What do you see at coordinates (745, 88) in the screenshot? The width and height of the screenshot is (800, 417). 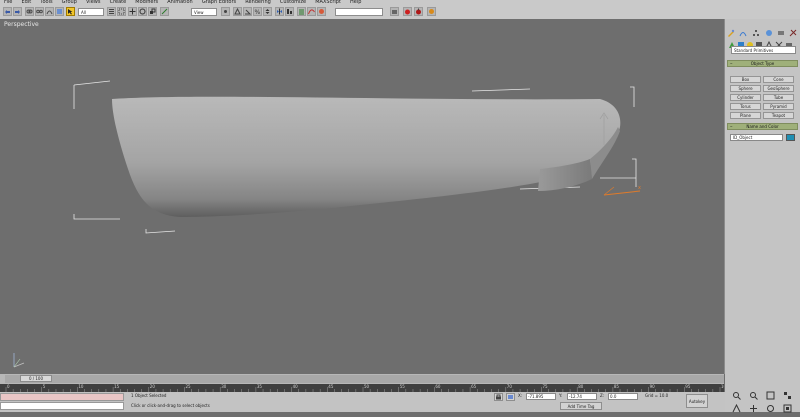 I see `sphere-button: Sphere` at bounding box center [745, 88].